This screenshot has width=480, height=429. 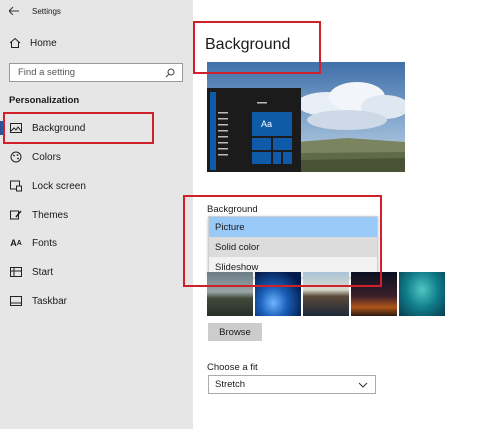 I want to click on titlebar: Settings, so click(x=34, y=11).